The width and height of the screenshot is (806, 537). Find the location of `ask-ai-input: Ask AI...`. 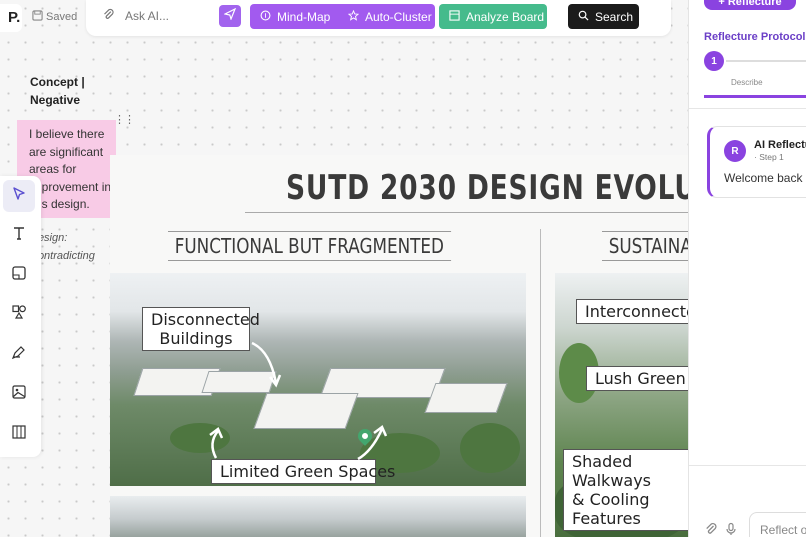

ask-ai-input: Ask AI... is located at coordinates (147, 16).